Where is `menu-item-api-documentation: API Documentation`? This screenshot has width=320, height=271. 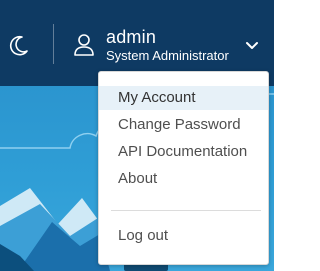 menu-item-api-documentation: API Documentation is located at coordinates (183, 152).